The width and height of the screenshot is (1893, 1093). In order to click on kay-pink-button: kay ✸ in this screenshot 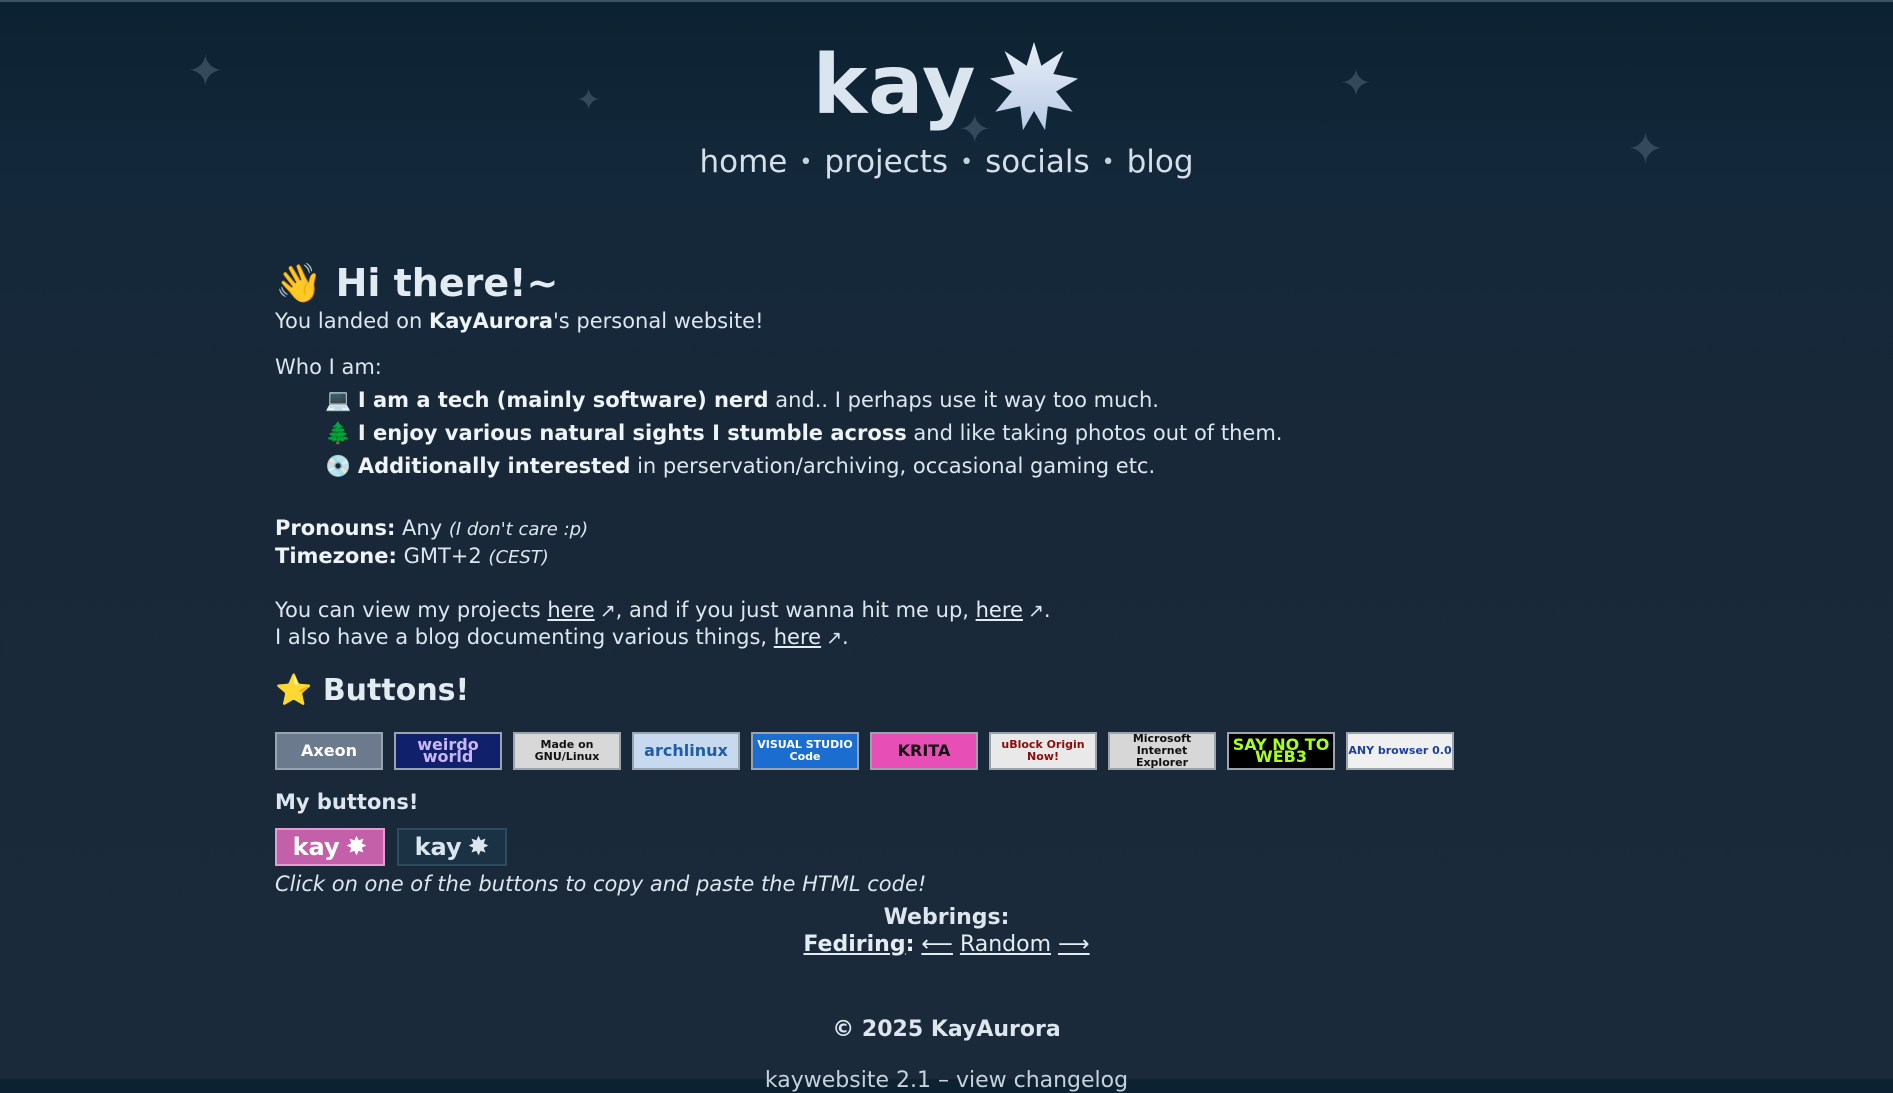, I will do `click(330, 847)`.